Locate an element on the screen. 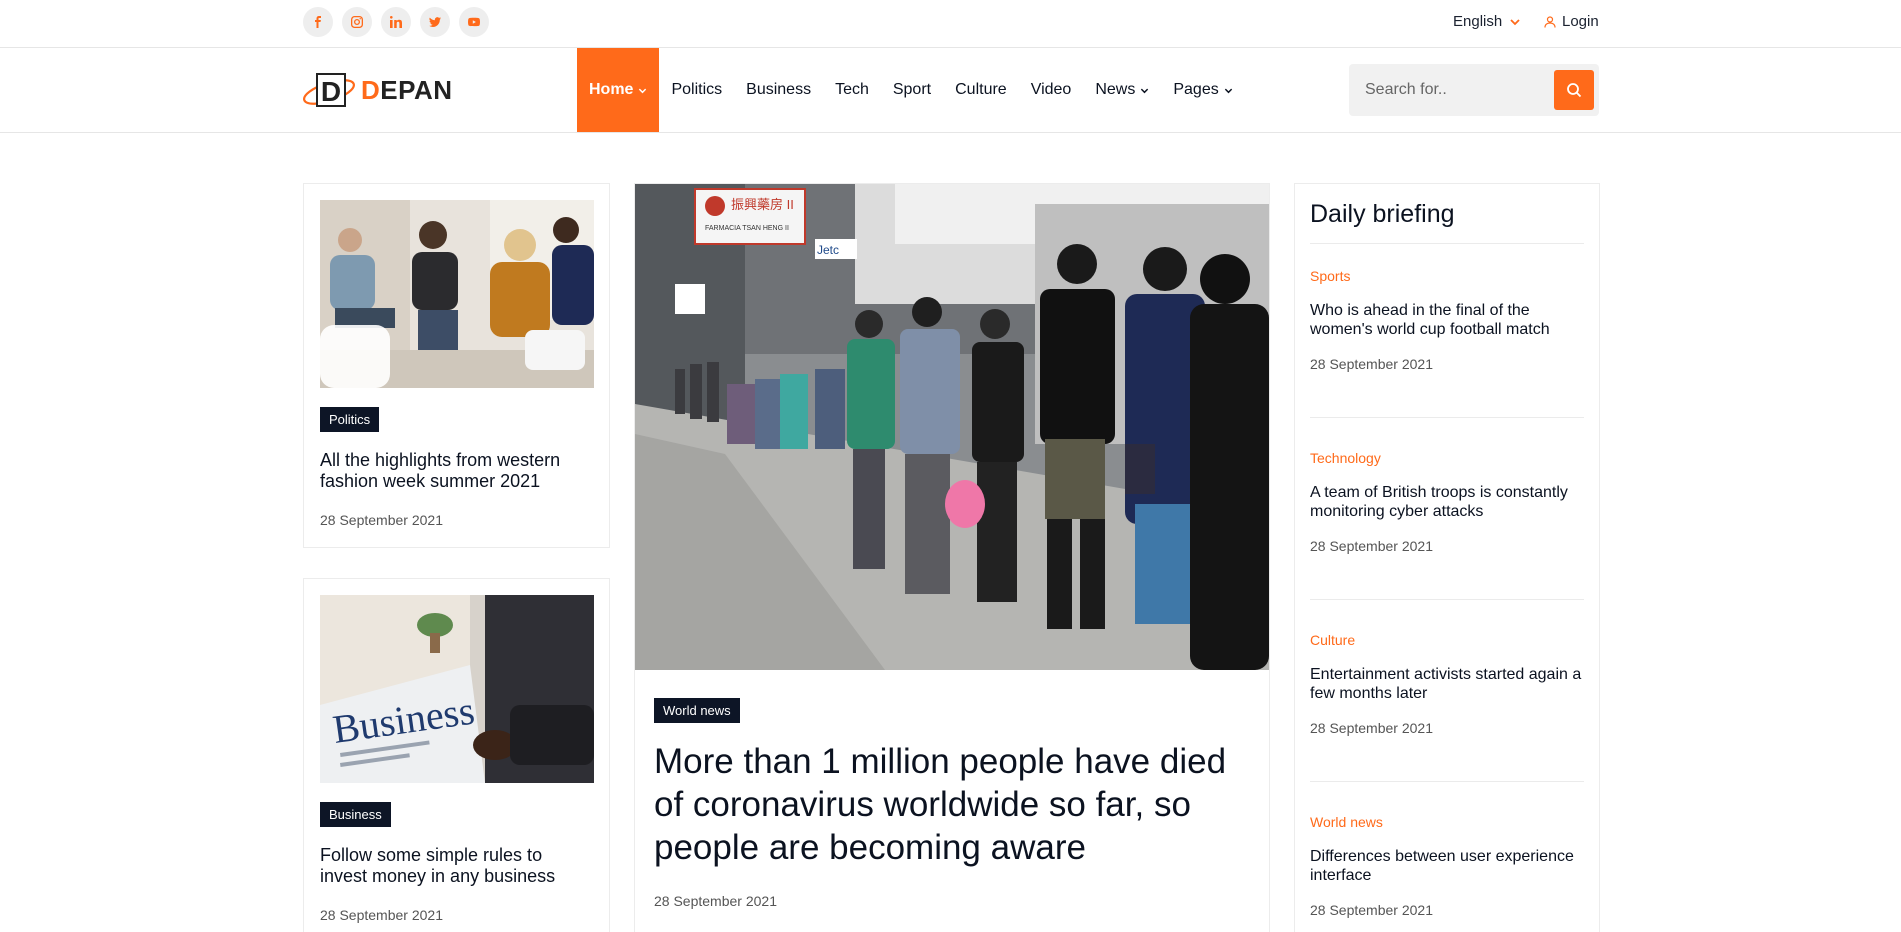 Image resolution: width=1901 pixels, height=932 pixels. nav-home-label: Home is located at coordinates (611, 89).